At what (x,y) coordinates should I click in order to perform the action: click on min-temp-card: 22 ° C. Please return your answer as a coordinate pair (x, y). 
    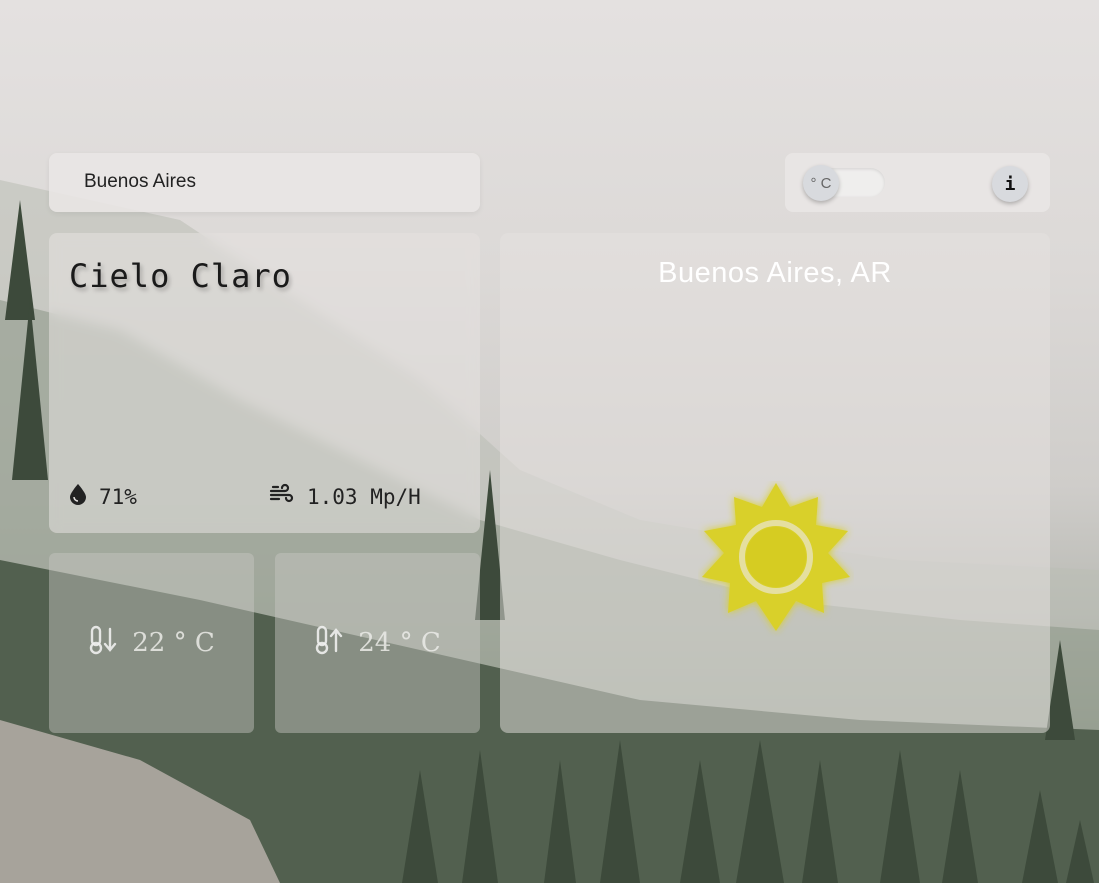
    Looking at the image, I should click on (151, 643).